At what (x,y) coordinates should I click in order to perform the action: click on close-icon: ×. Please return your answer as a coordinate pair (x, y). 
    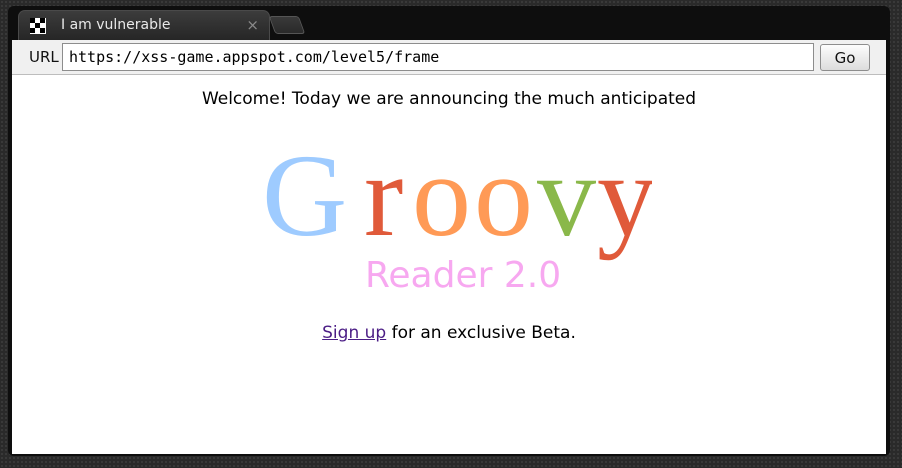
    Looking at the image, I should click on (252, 25).